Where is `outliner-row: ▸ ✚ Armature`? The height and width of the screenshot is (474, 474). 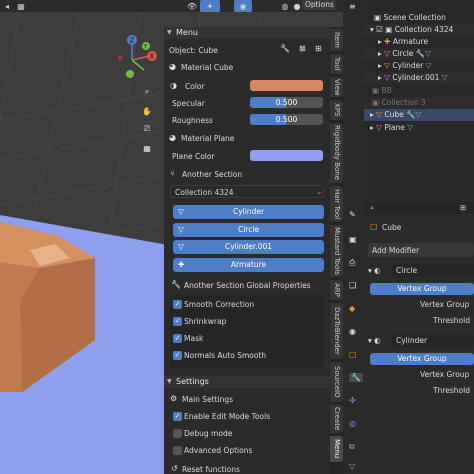 outliner-row: ▸ ✚ Armature is located at coordinates (419, 42).